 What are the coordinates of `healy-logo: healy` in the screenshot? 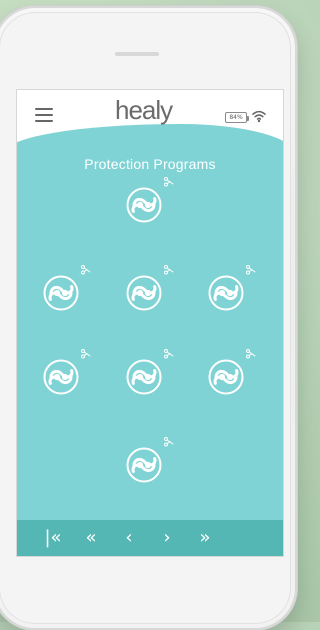 It's located at (155, 110).